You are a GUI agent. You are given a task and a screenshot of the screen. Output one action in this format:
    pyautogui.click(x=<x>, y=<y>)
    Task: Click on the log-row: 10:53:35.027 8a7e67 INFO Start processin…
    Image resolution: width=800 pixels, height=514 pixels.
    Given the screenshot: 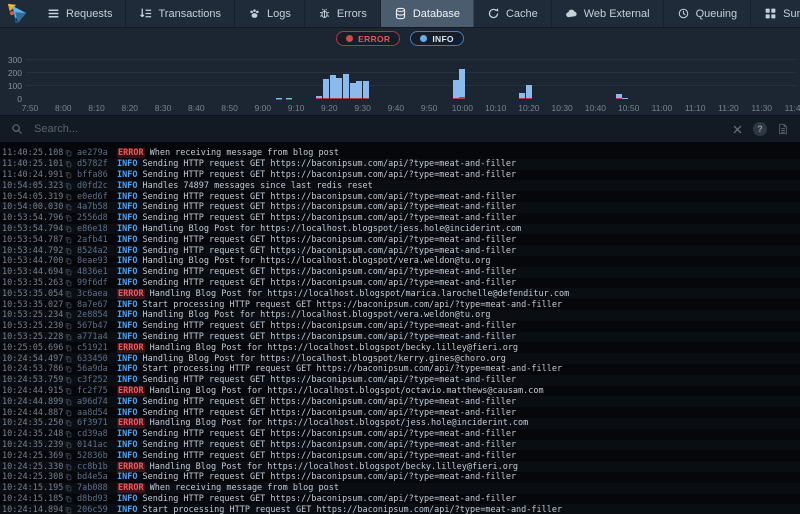 What is the action you would take?
    pyautogui.click(x=400, y=304)
    